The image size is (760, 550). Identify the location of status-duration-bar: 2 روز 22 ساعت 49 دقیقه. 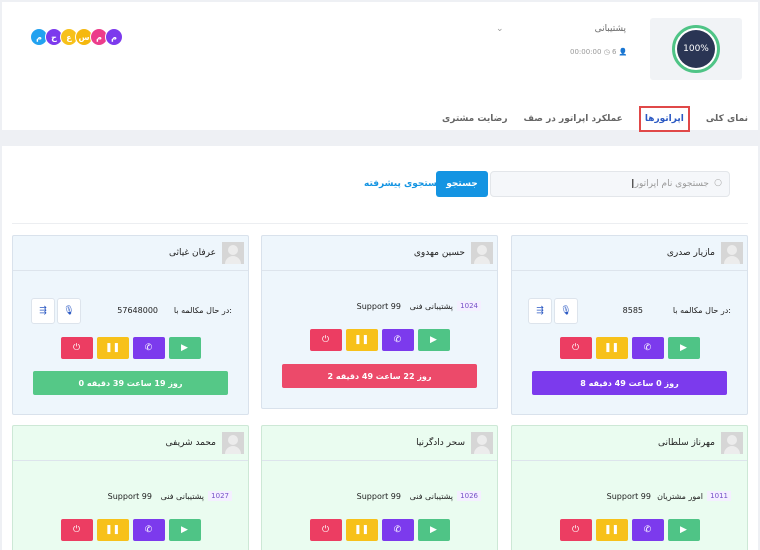
(379, 376).